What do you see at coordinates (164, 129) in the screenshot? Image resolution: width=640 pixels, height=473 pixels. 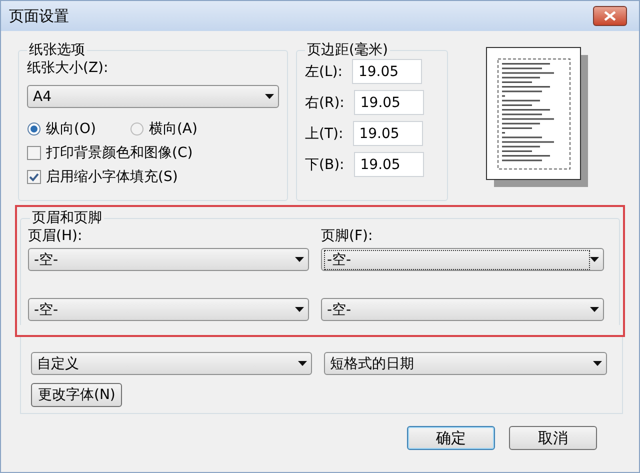 I see `radio-button: 横向(A)` at bounding box center [164, 129].